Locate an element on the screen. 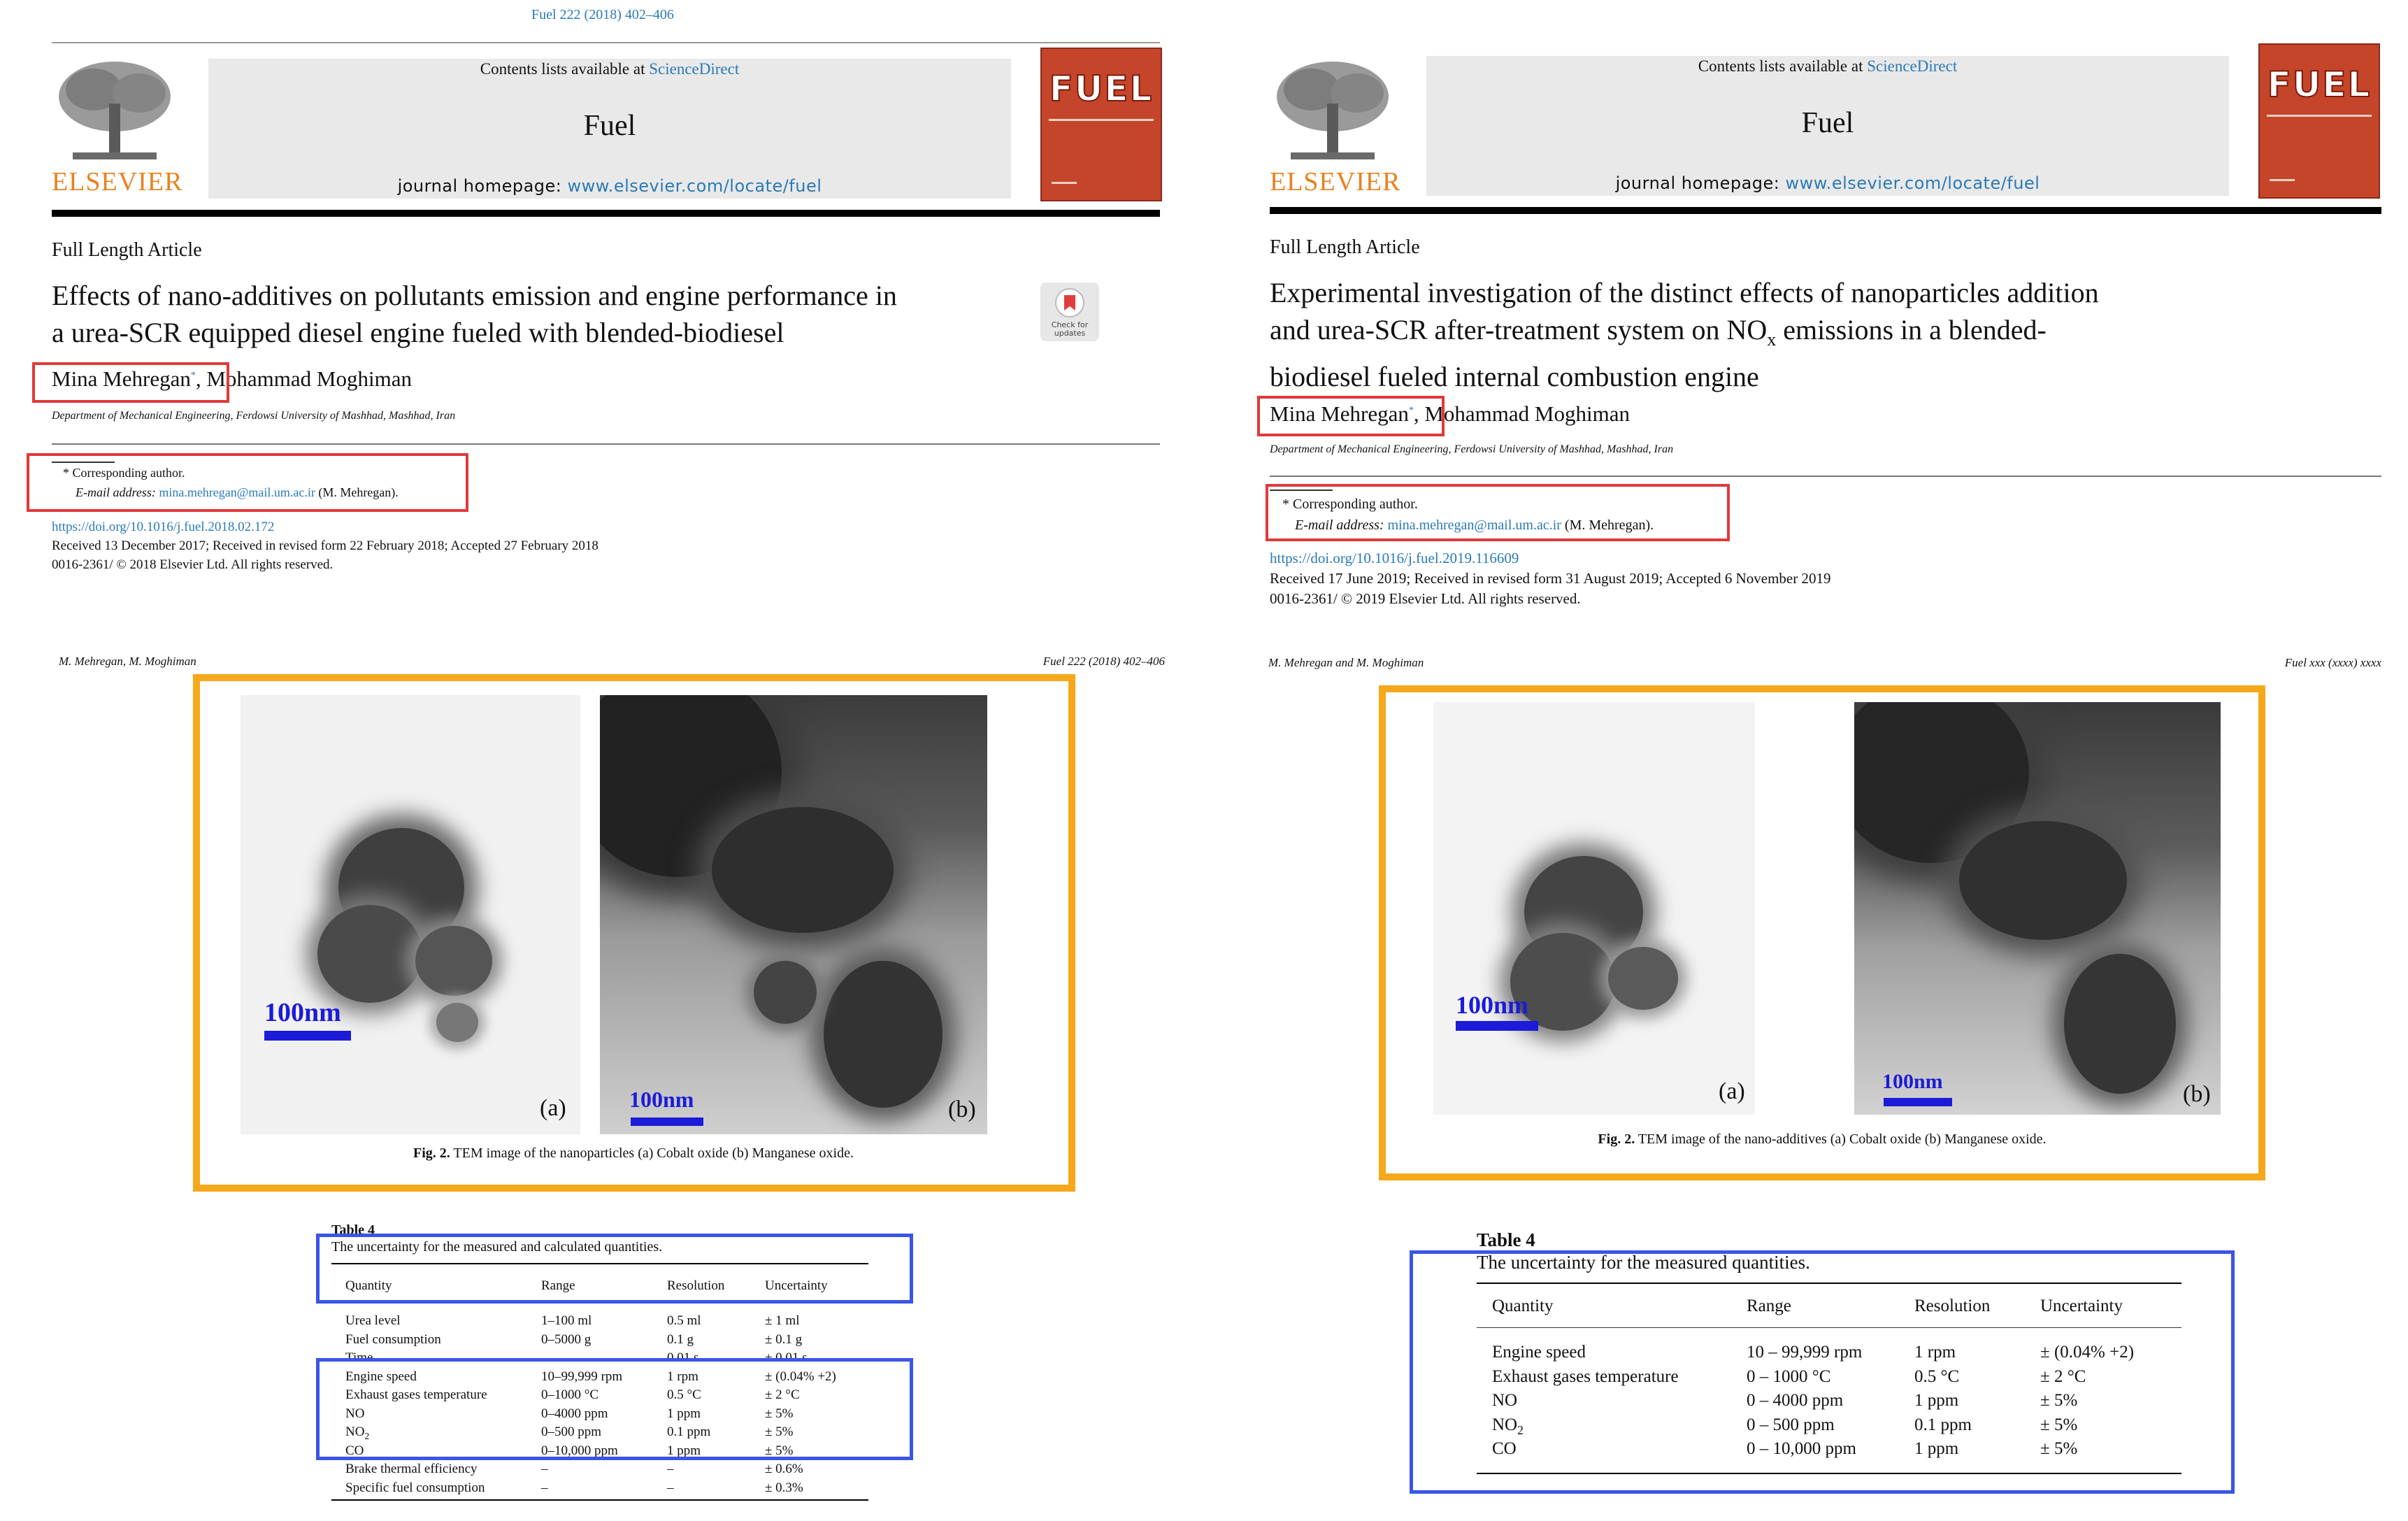 The height and width of the screenshot is (1521, 2408). left-table-rows-highlight is located at coordinates (615, 1409).